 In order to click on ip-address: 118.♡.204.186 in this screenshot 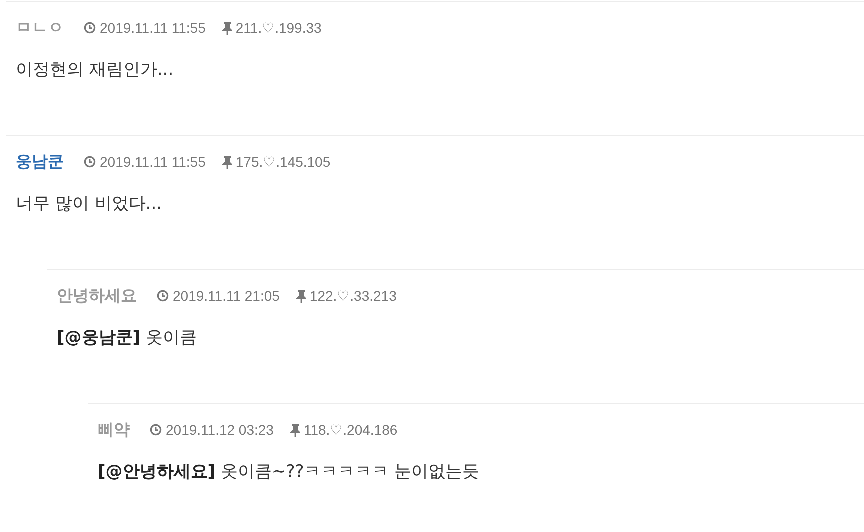, I will do `click(351, 430)`.